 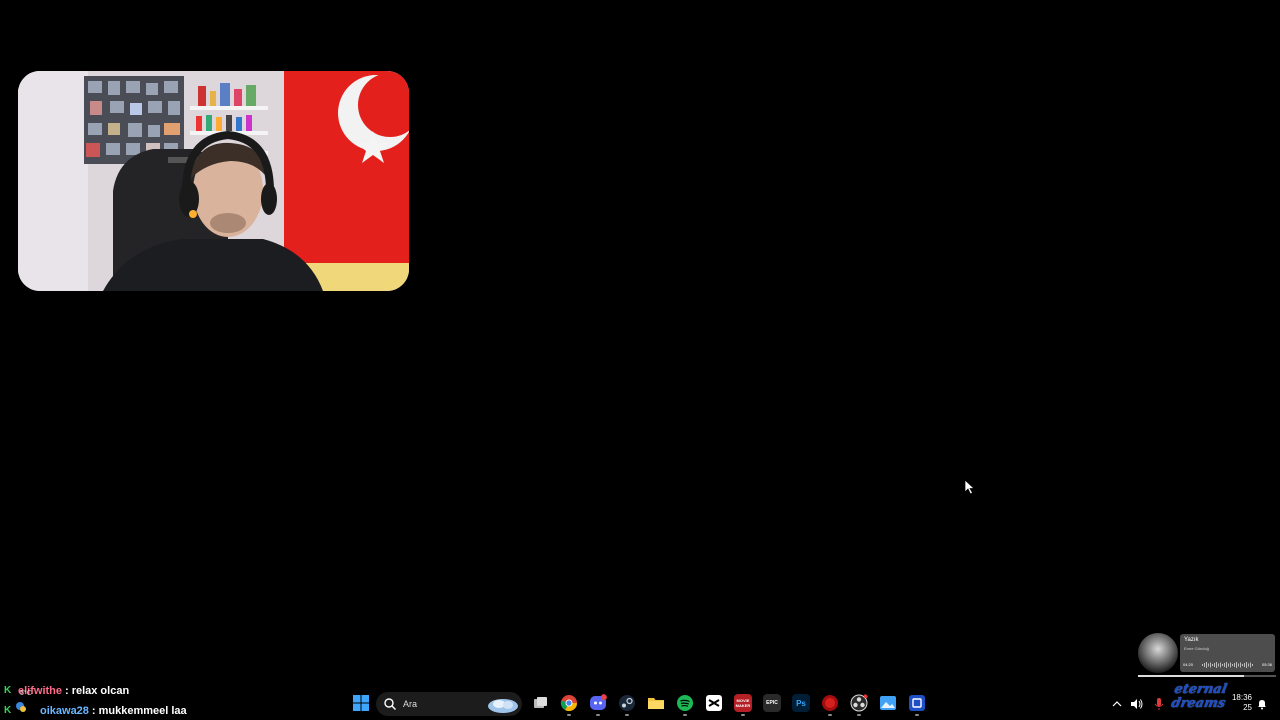 What do you see at coordinates (1262, 704) in the screenshot?
I see `notification-bell-icon` at bounding box center [1262, 704].